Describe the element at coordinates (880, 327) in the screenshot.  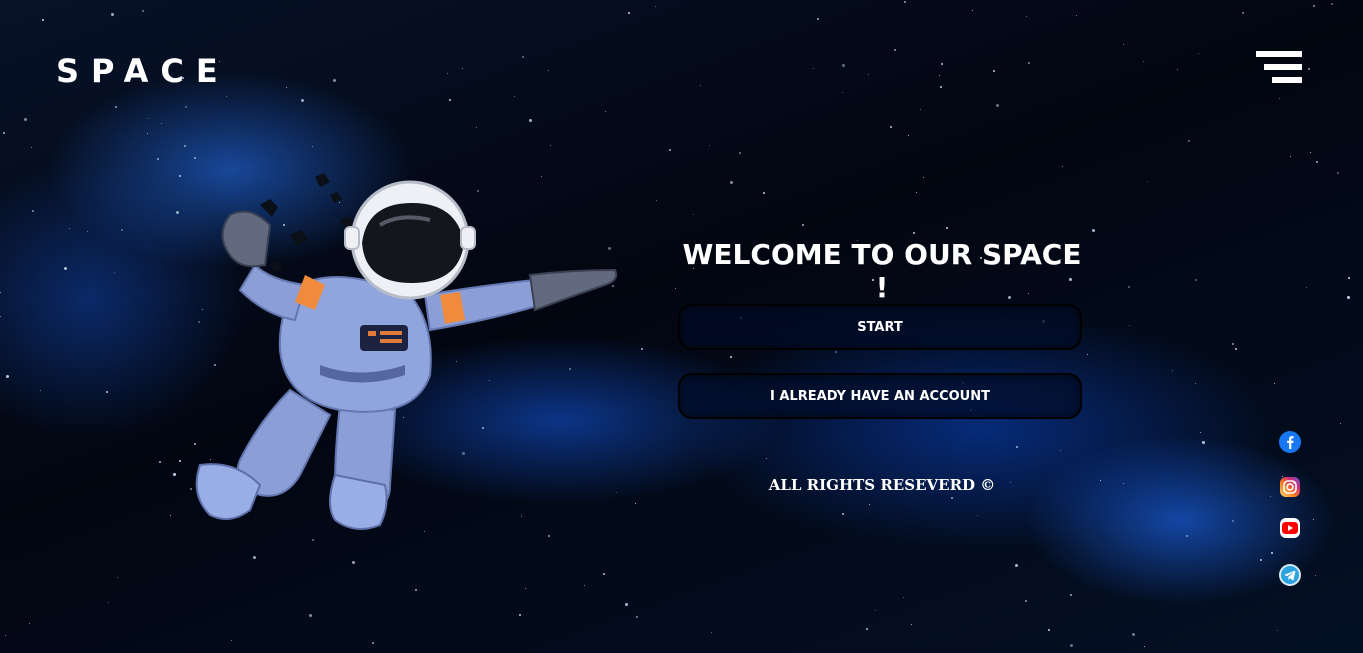
I see `start-button: START` at that location.